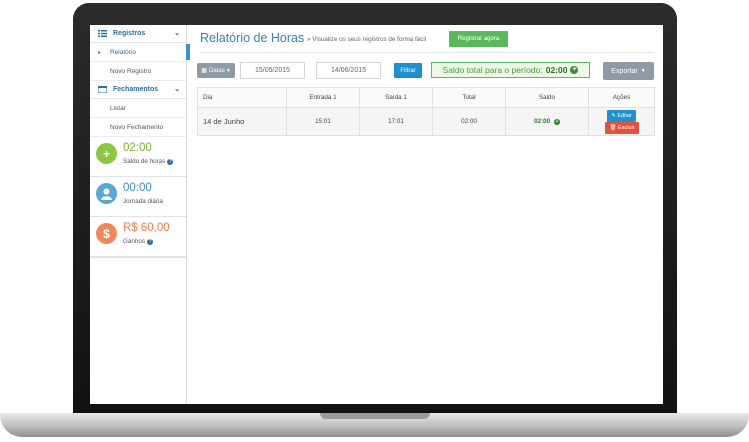 The image size is (749, 442). What do you see at coordinates (146, 228) in the screenshot?
I see `stat-value: R$ 60,00` at bounding box center [146, 228].